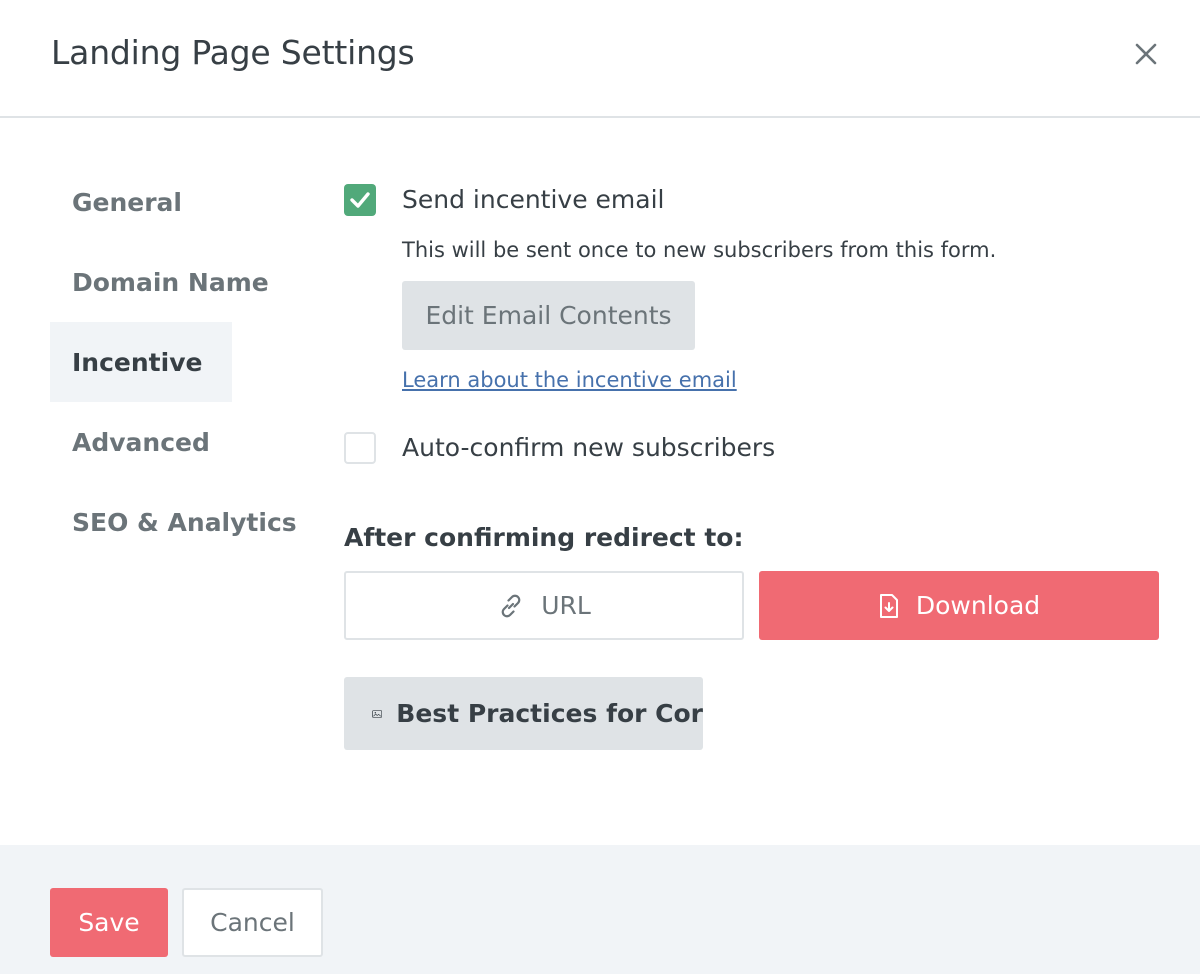  I want to click on learn-incentive-link: Learn about the incentive email, so click(569, 380).